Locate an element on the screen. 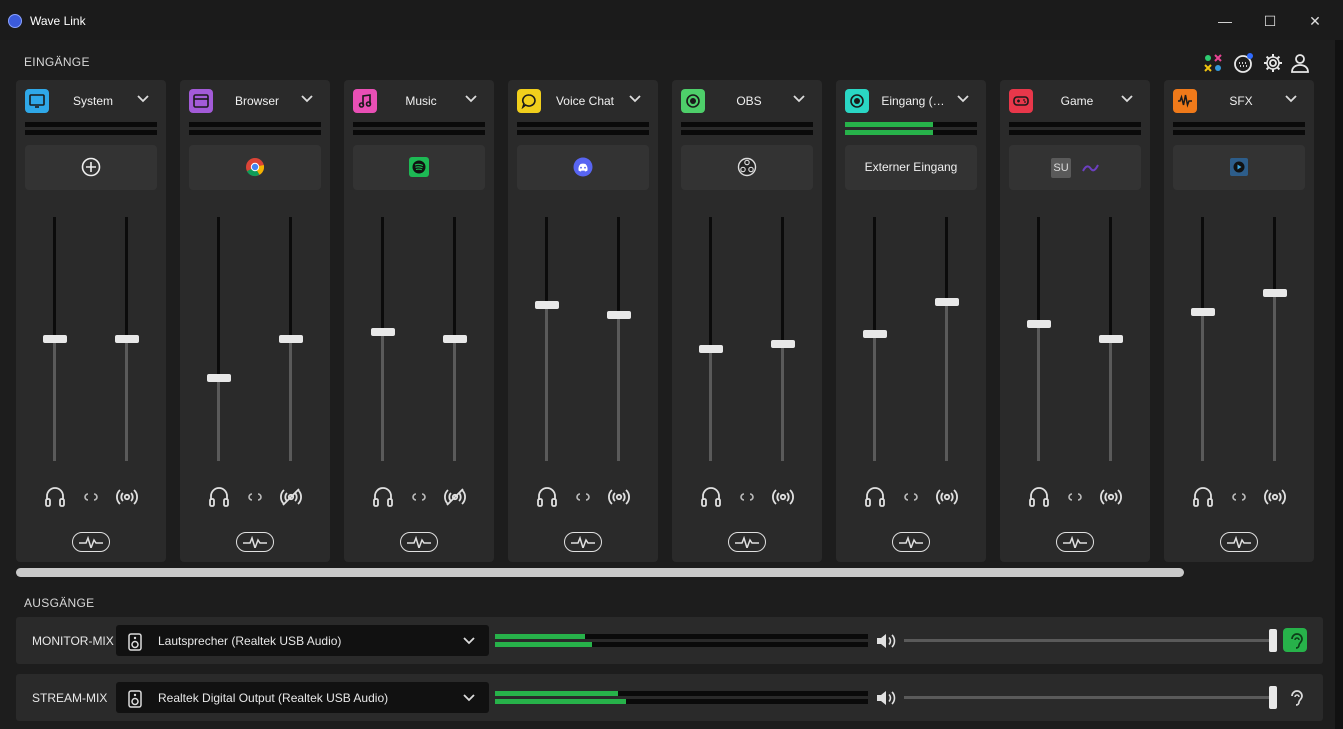 This screenshot has height=729, width=1343. channel-header: Voice Chat is located at coordinates (583, 101).